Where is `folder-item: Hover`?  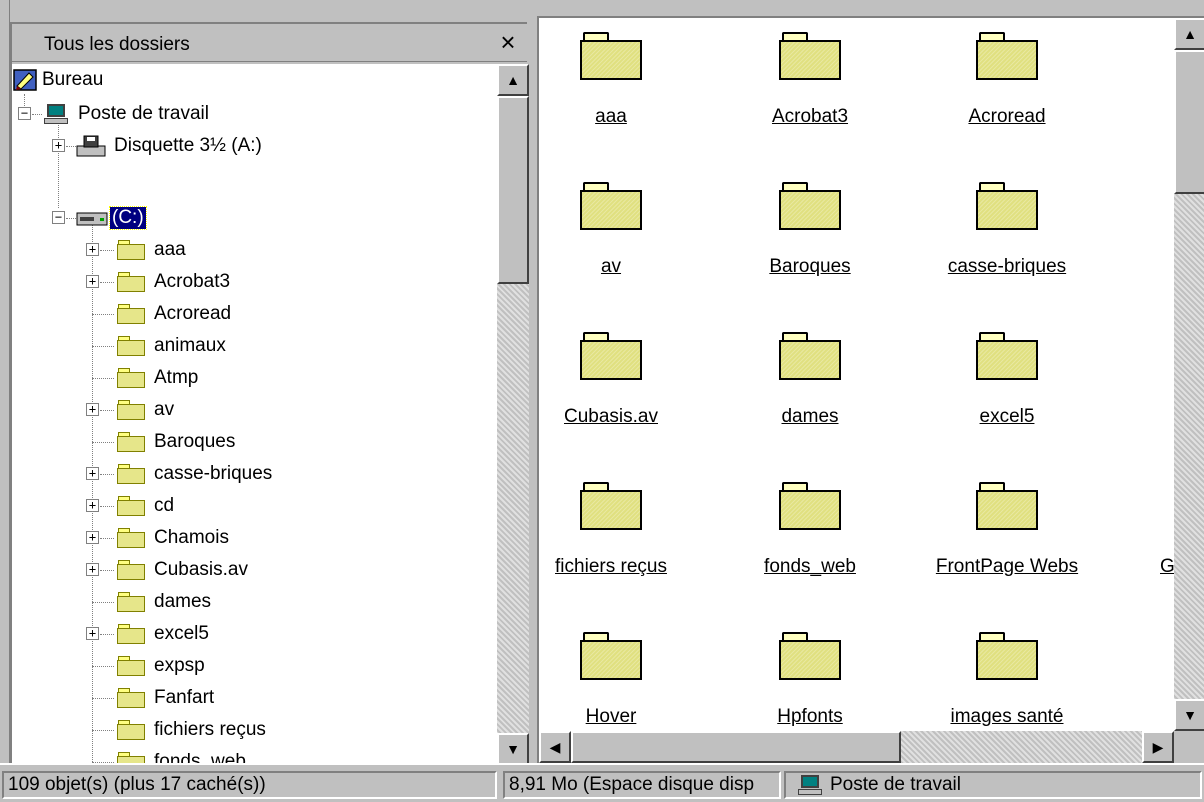
folder-item: Hover is located at coordinates (620, 679).